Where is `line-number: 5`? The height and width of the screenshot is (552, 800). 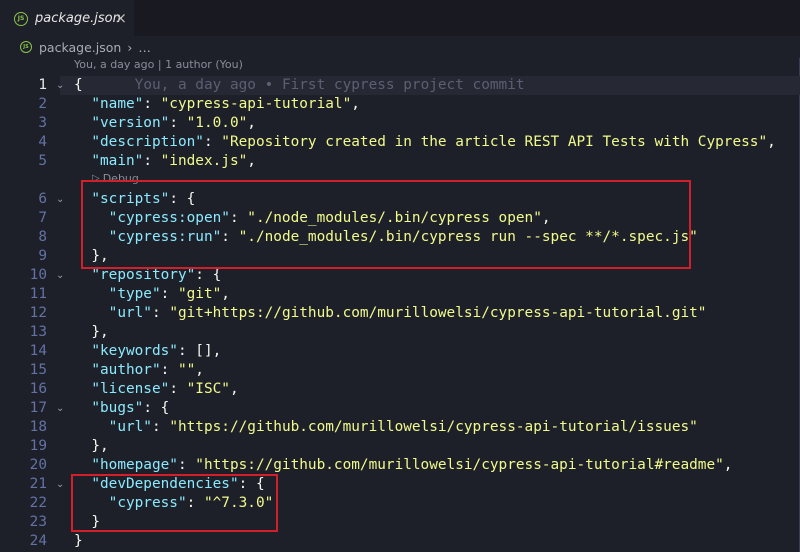
line-number: 5 is located at coordinates (42, 161).